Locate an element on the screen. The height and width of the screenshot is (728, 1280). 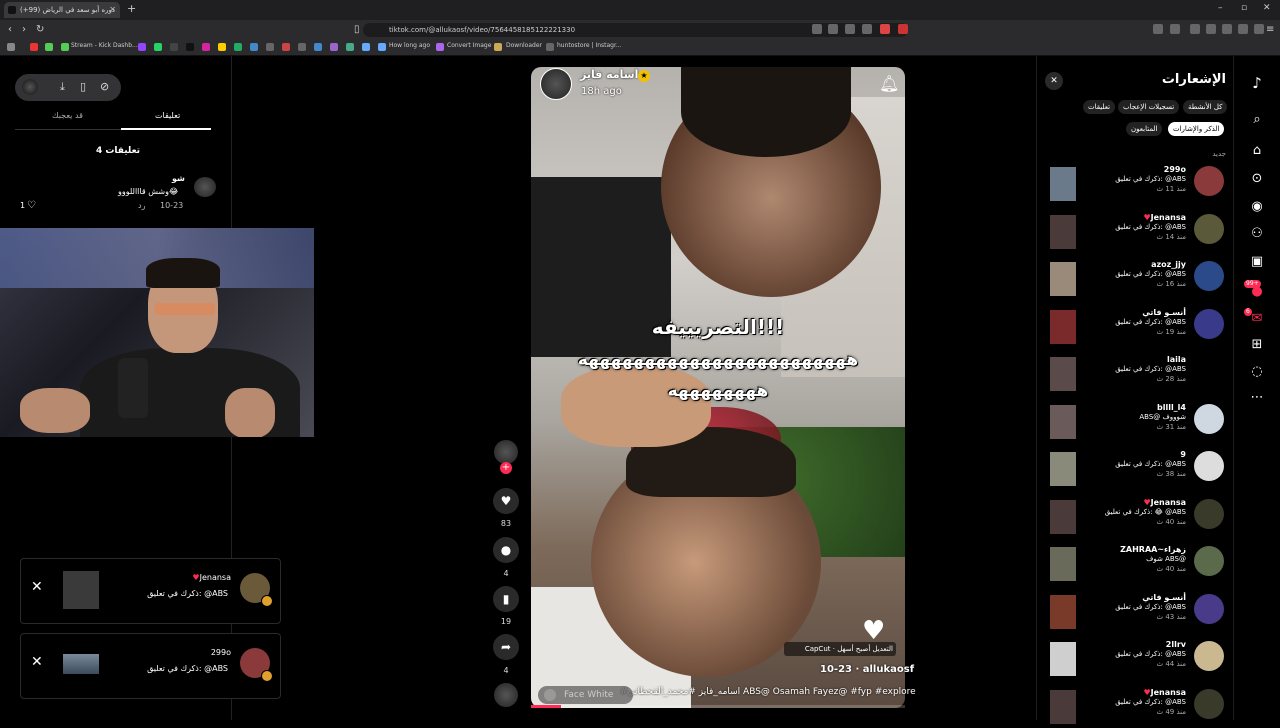
progress-bar is located at coordinates (718, 706).